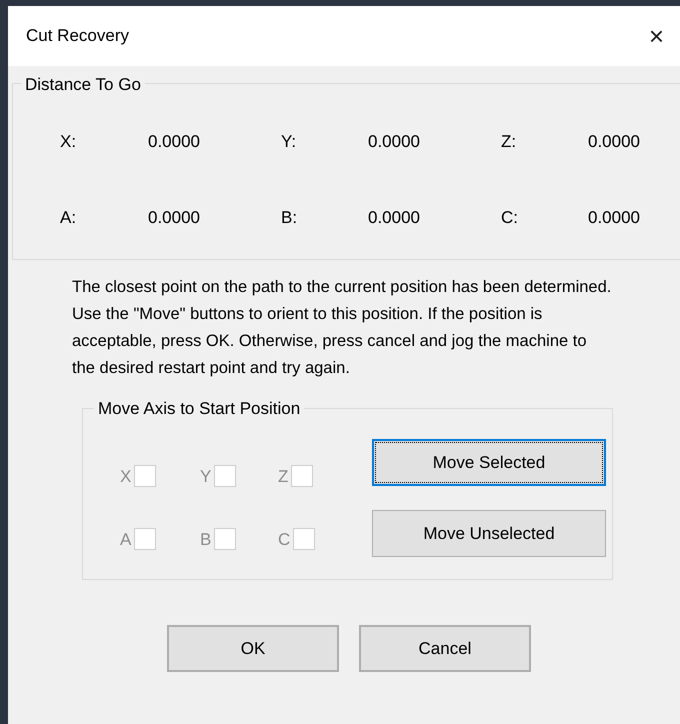 Image resolution: width=680 pixels, height=724 pixels. What do you see at coordinates (656, 36) in the screenshot?
I see `close-button: ×` at bounding box center [656, 36].